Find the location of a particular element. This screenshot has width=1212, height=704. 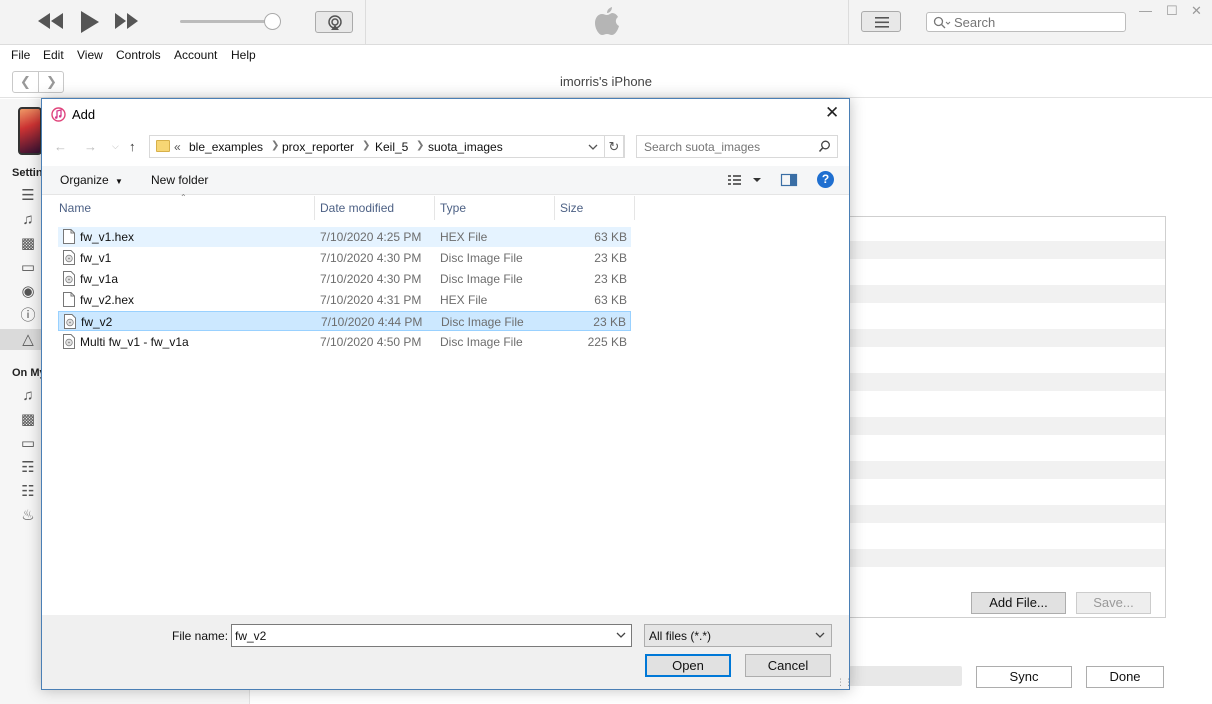

up-next-list-button is located at coordinates (881, 21).